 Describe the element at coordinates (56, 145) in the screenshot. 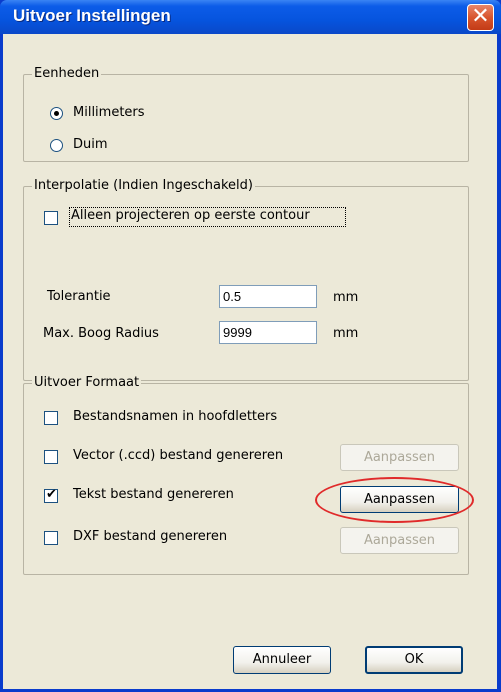

I see `radio-duim` at that location.